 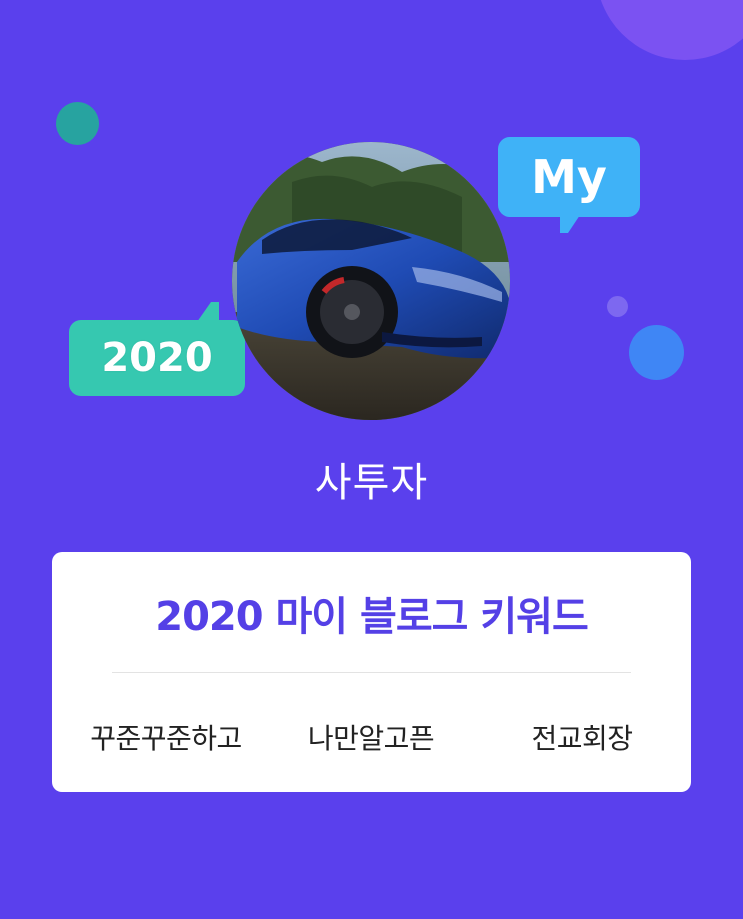 I want to click on keyword-item: 전교회장, so click(x=582, y=738).